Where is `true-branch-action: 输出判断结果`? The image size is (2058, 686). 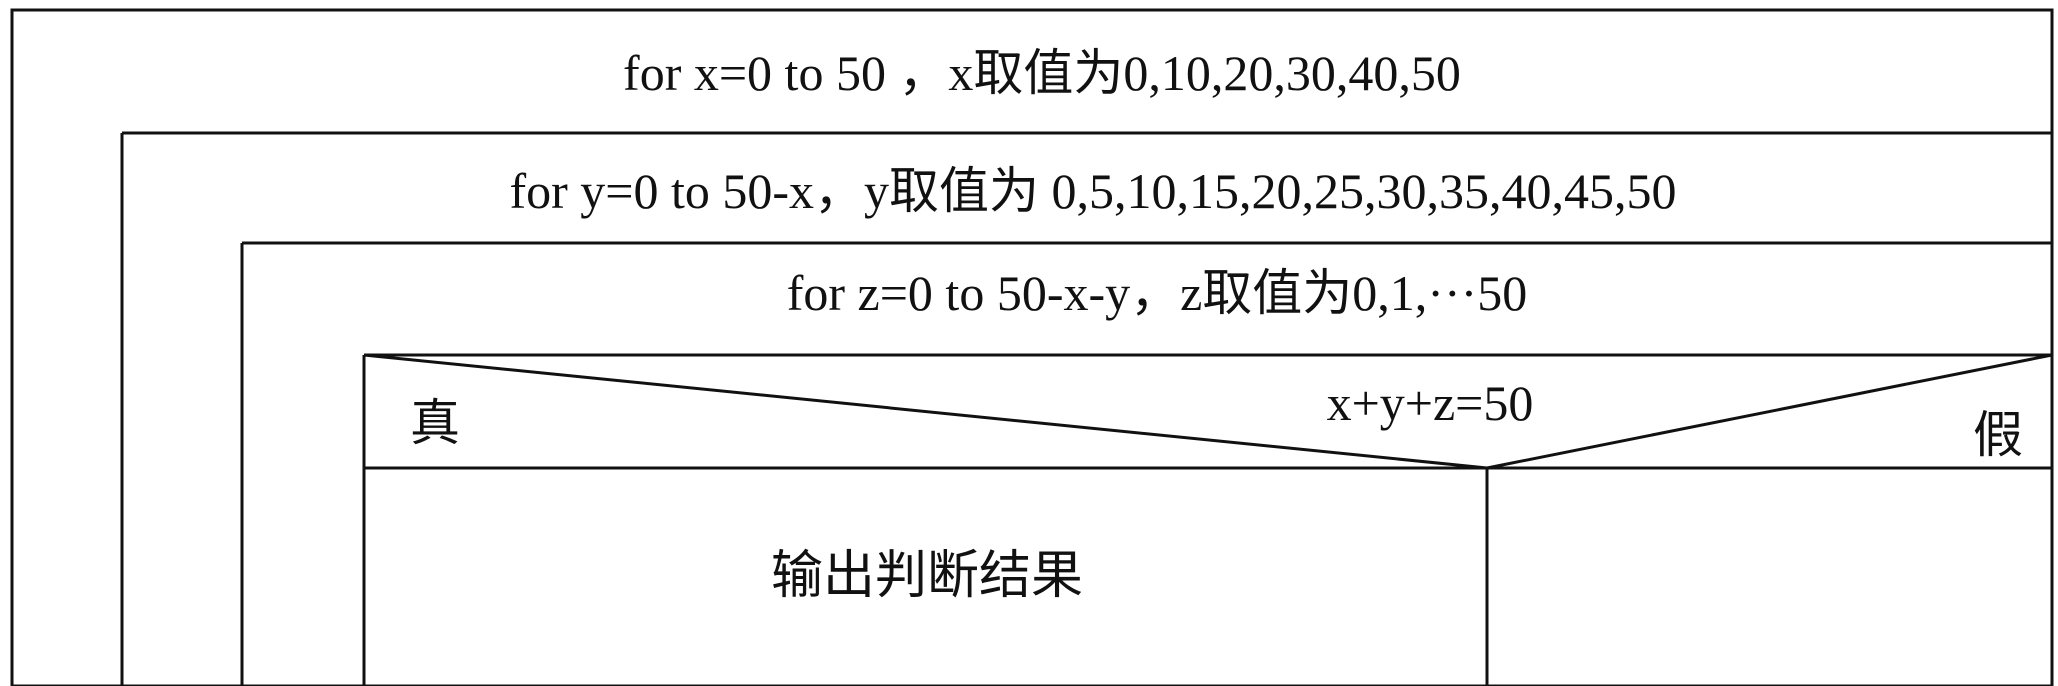
true-branch-action: 输出判断结果 is located at coordinates (927, 576).